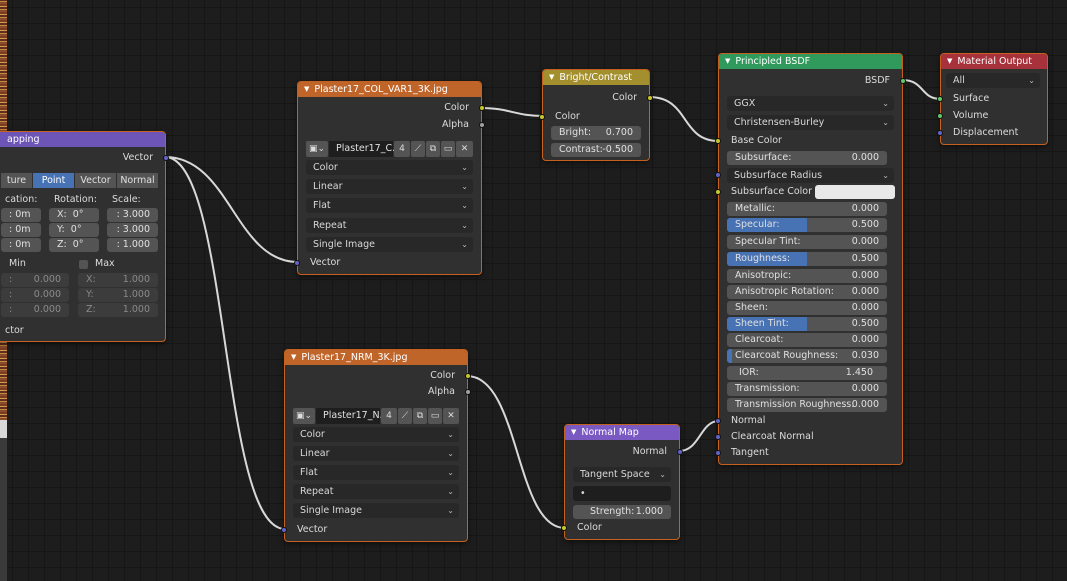  What do you see at coordinates (718, 141) in the screenshot?
I see `base-color-socket` at bounding box center [718, 141].